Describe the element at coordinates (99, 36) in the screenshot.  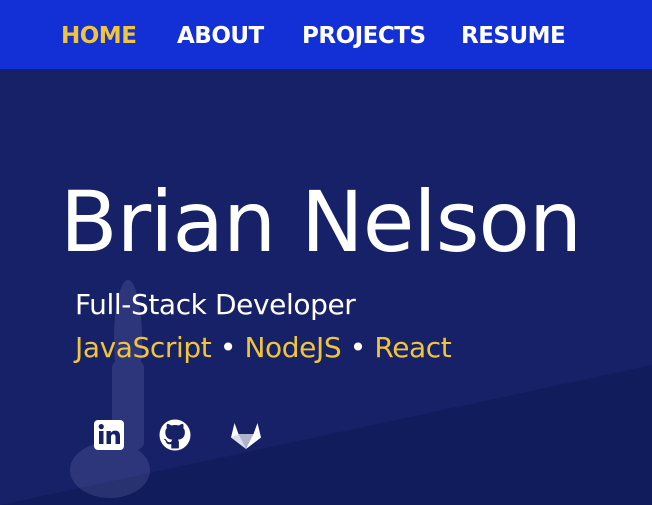
I see `nav-home-link: HOME` at that location.